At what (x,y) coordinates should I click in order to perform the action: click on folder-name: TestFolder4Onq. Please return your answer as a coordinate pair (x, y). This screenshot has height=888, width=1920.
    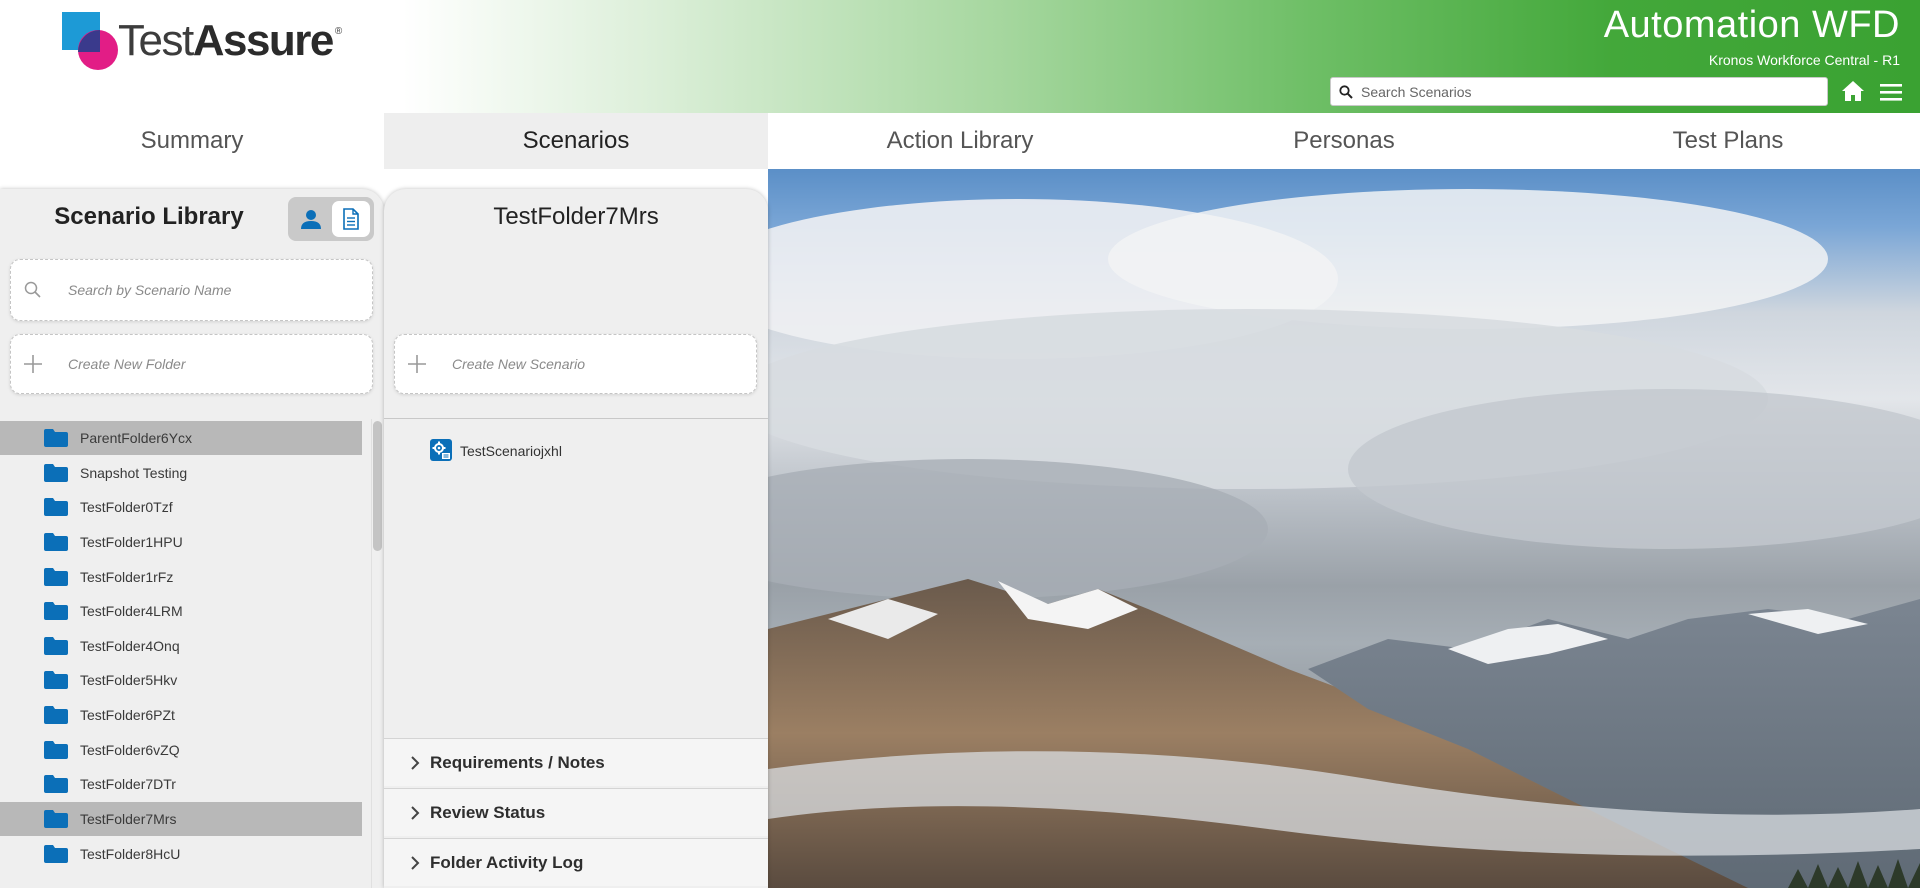
    Looking at the image, I should click on (130, 646).